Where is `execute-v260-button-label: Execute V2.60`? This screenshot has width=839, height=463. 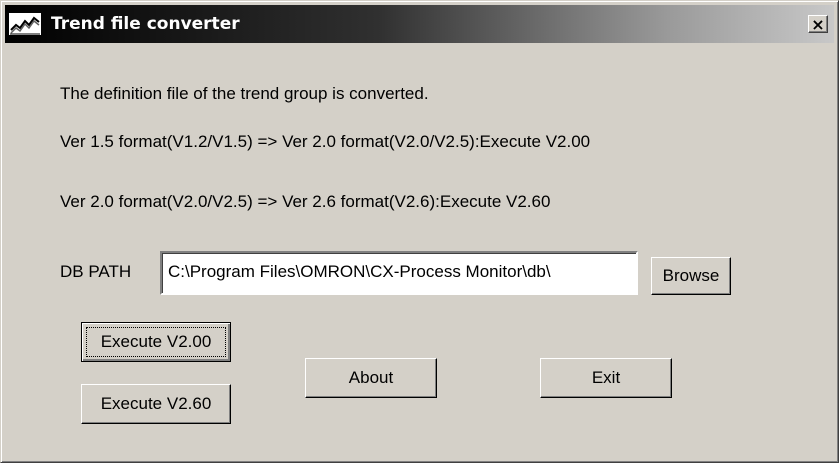
execute-v260-button-label: Execute V2.60 is located at coordinates (156, 403).